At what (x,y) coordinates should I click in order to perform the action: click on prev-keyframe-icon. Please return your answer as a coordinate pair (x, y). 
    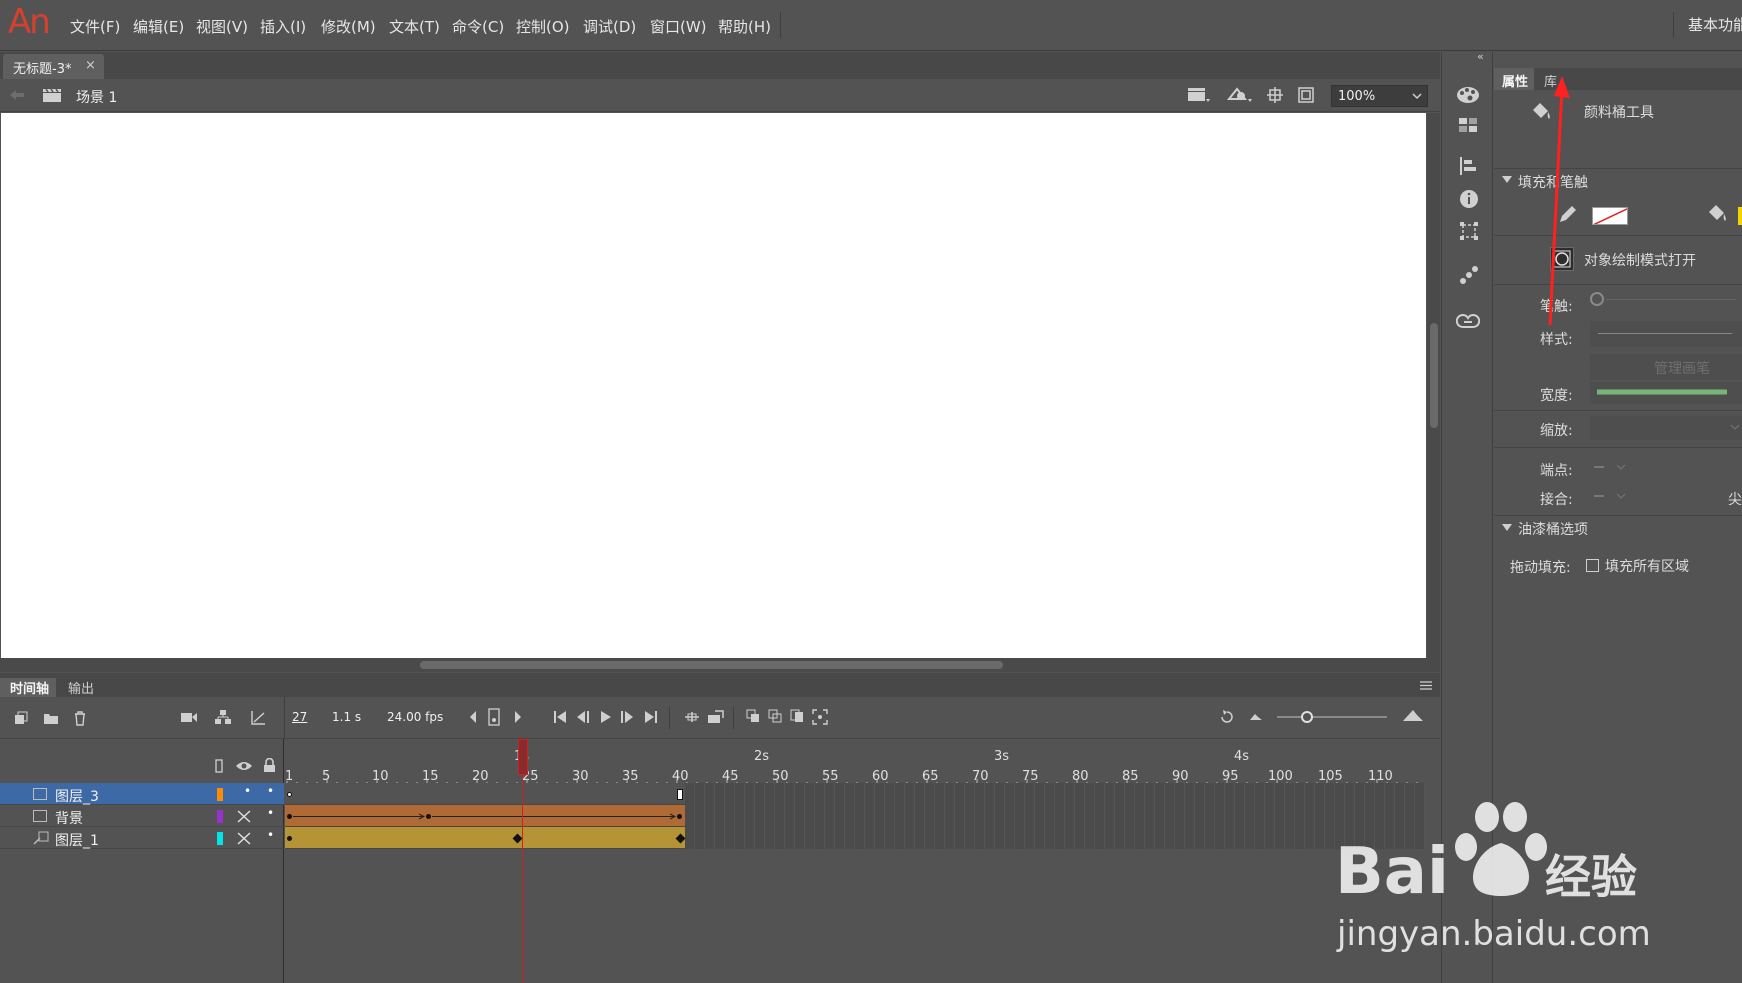
    Looking at the image, I should click on (473, 717).